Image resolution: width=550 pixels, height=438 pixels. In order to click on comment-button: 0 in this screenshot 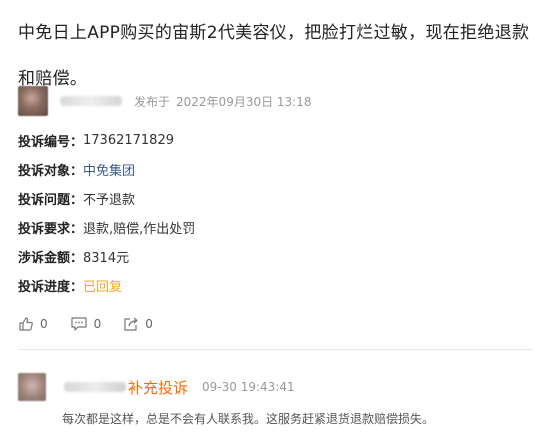, I will do `click(86, 324)`.